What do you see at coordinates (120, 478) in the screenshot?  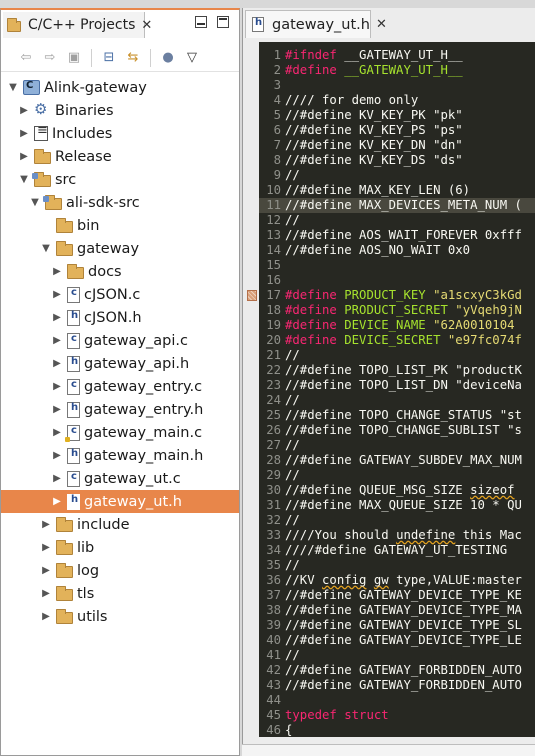 I see `tree-item: ▶ gateway_ut.c` at bounding box center [120, 478].